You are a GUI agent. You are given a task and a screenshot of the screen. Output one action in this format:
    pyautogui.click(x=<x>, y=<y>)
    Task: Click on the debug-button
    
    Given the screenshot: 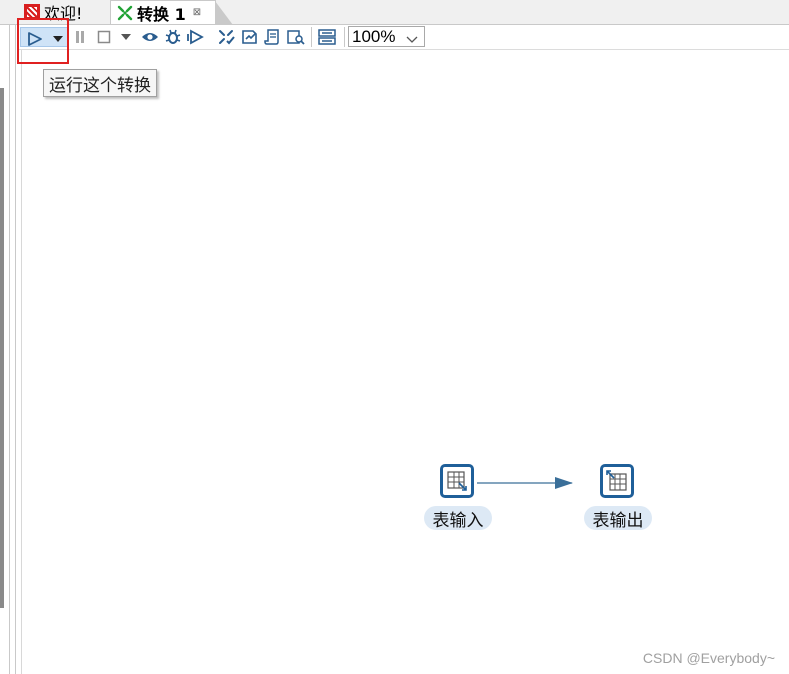 What is the action you would take?
    pyautogui.click(x=173, y=37)
    